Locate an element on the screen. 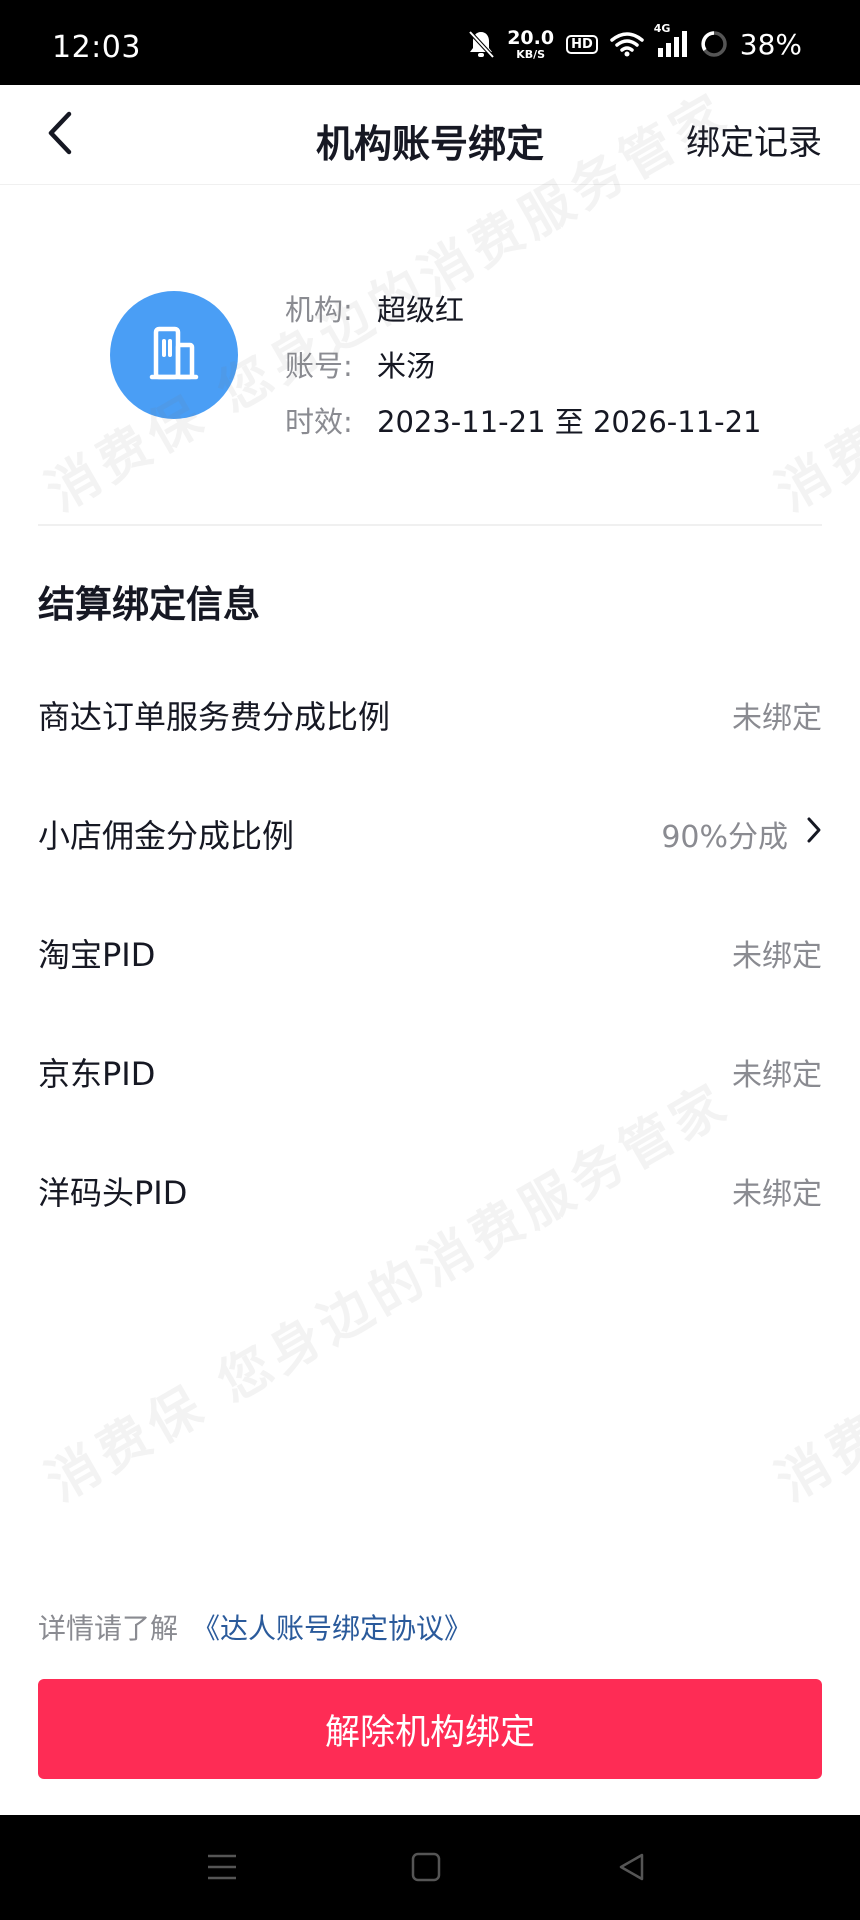 The width and height of the screenshot is (860, 1920). settlement-section-title: 结算绑定信息 is located at coordinates (149, 604).